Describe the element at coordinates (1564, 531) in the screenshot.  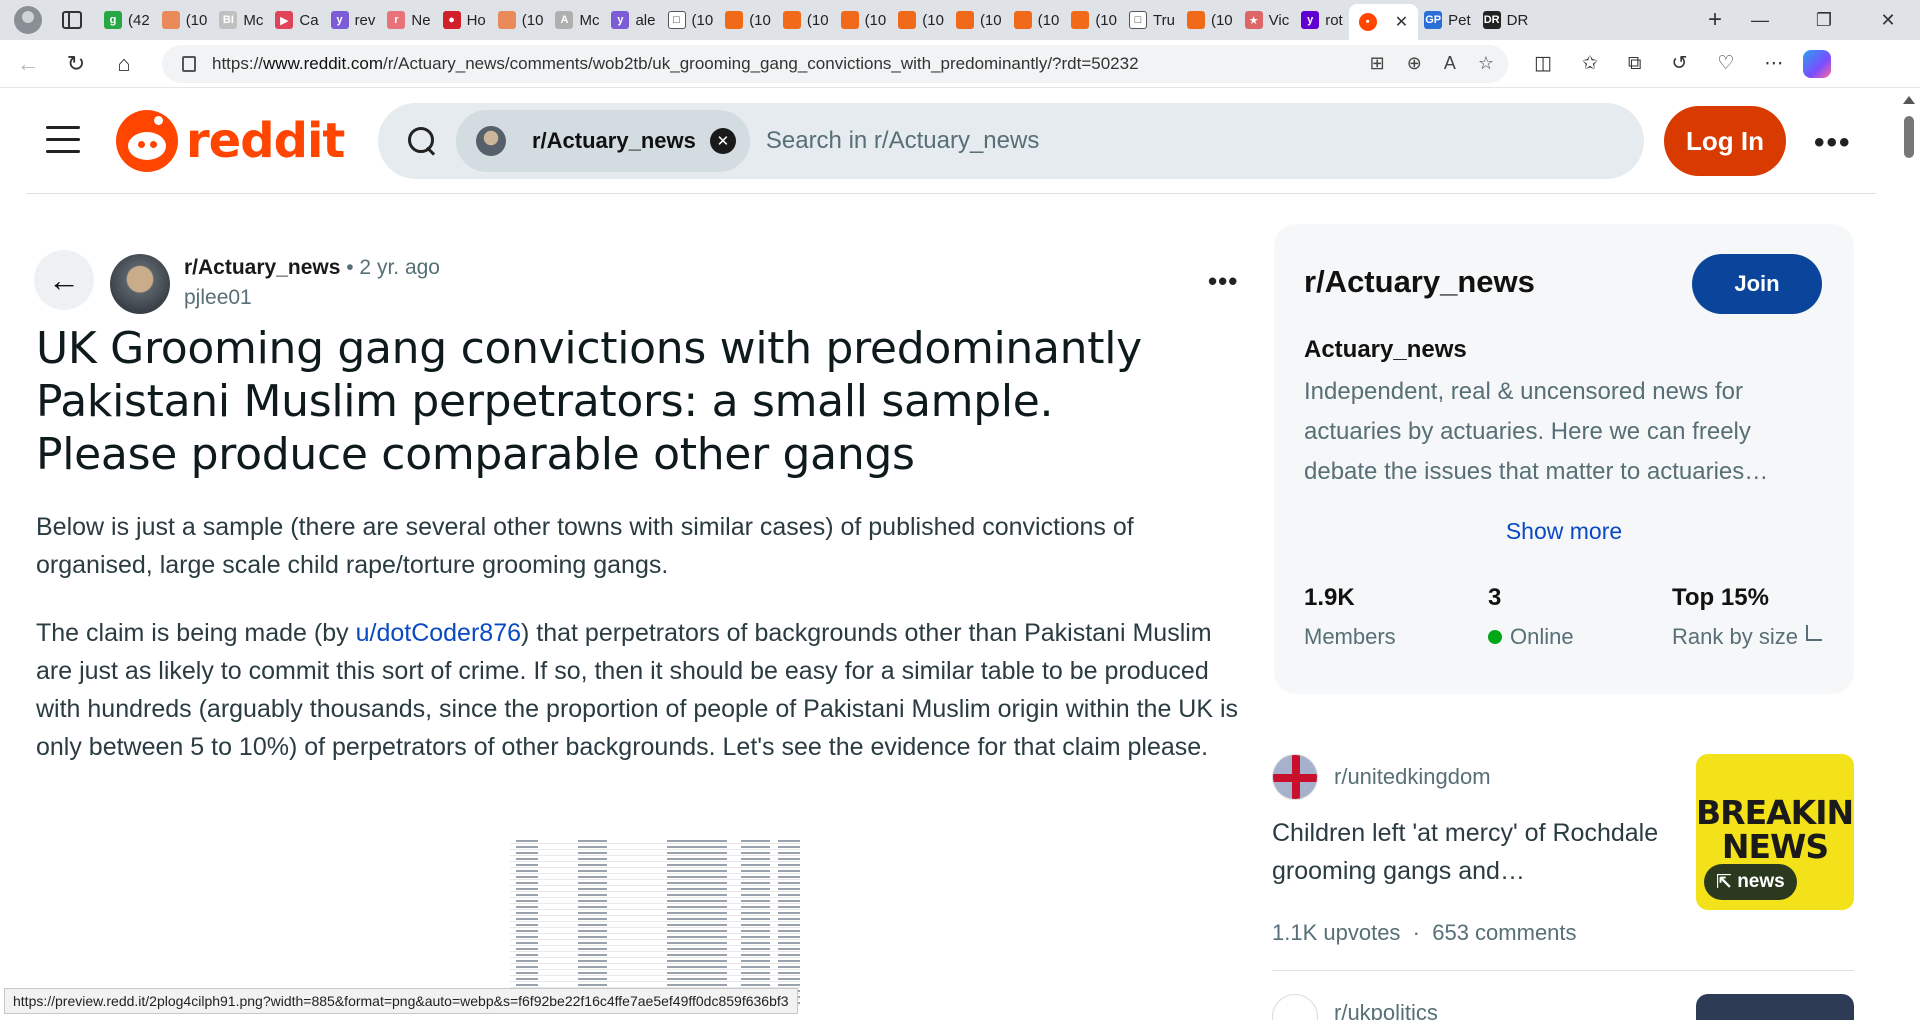
I see `show-more-button: Show more` at that location.